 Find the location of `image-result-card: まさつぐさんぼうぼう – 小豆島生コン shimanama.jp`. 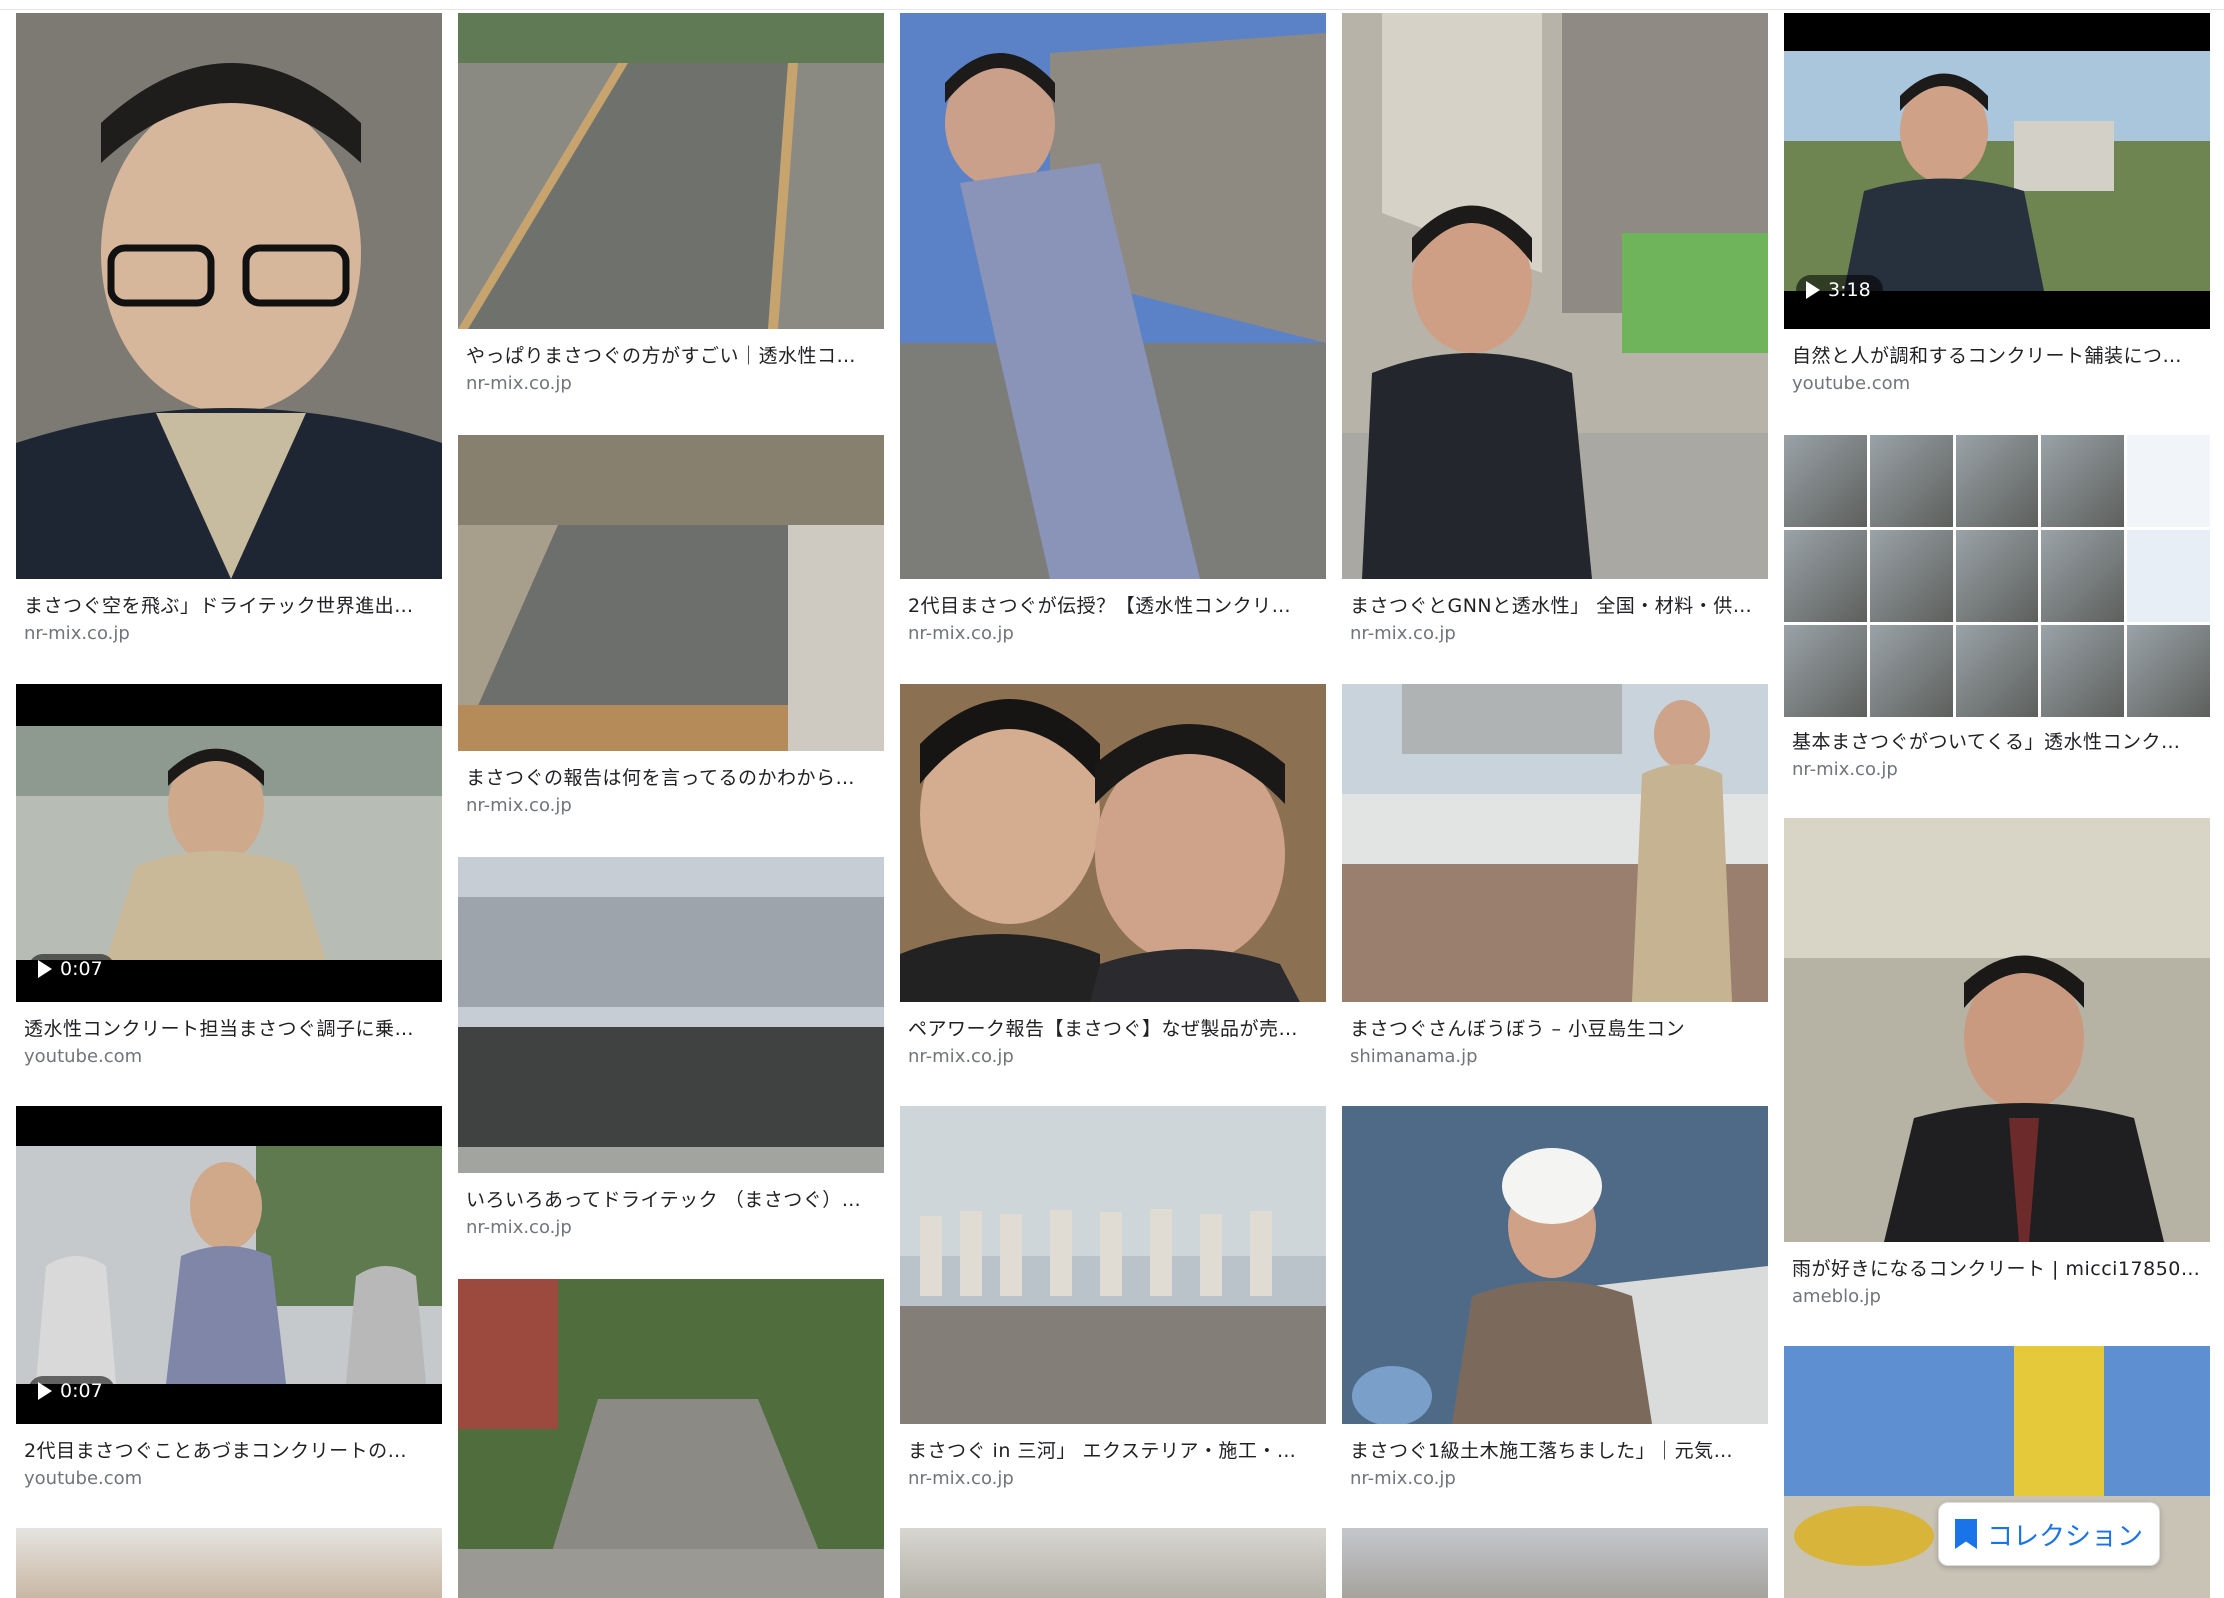

image-result-card: まさつぐさんぼうぼう – 小豆島生コン shimanama.jp is located at coordinates (1555, 884).